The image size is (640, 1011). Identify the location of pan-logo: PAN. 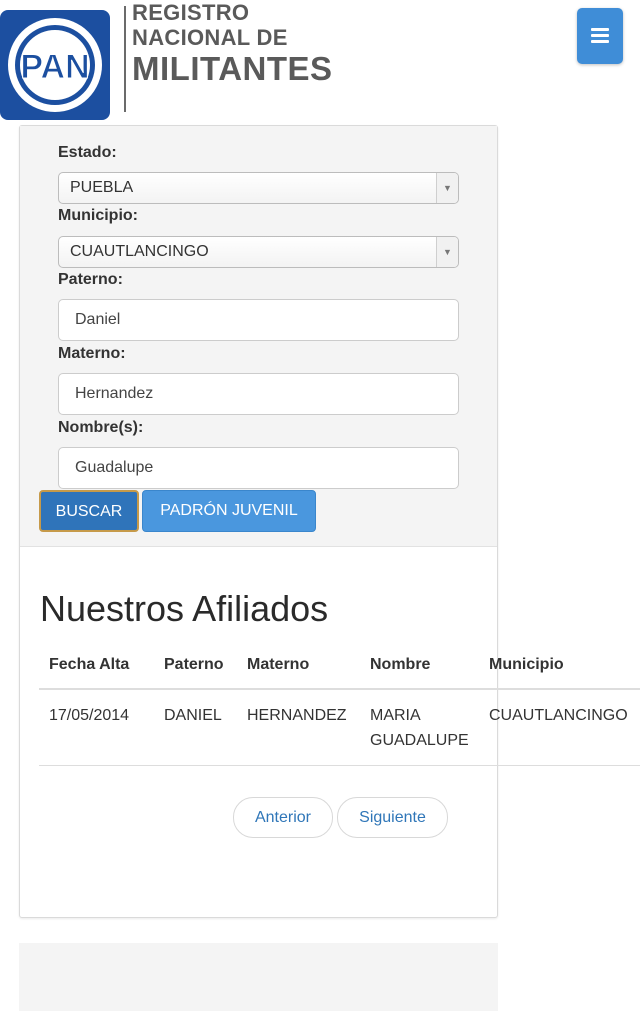
(55, 65).